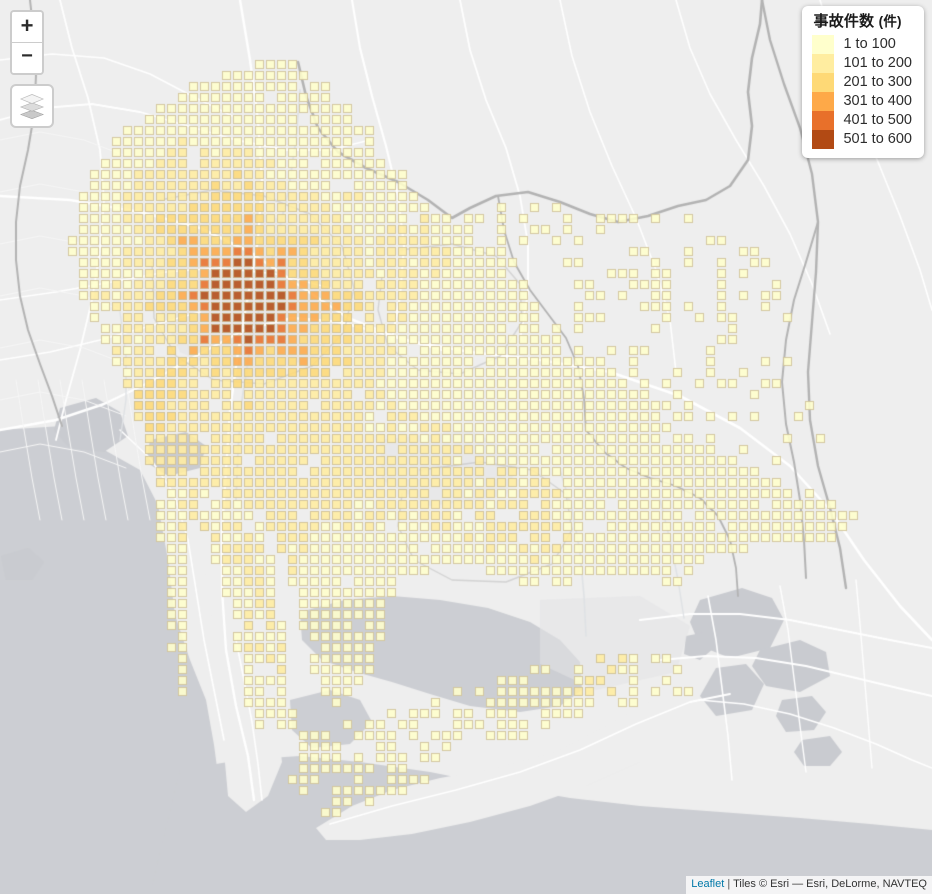 The width and height of the screenshot is (932, 894). I want to click on legend-unit: (件), so click(890, 21).